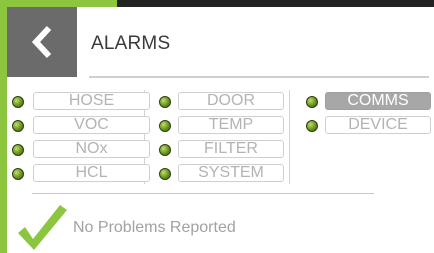 The image size is (434, 253). I want to click on back-button, so click(42, 42).